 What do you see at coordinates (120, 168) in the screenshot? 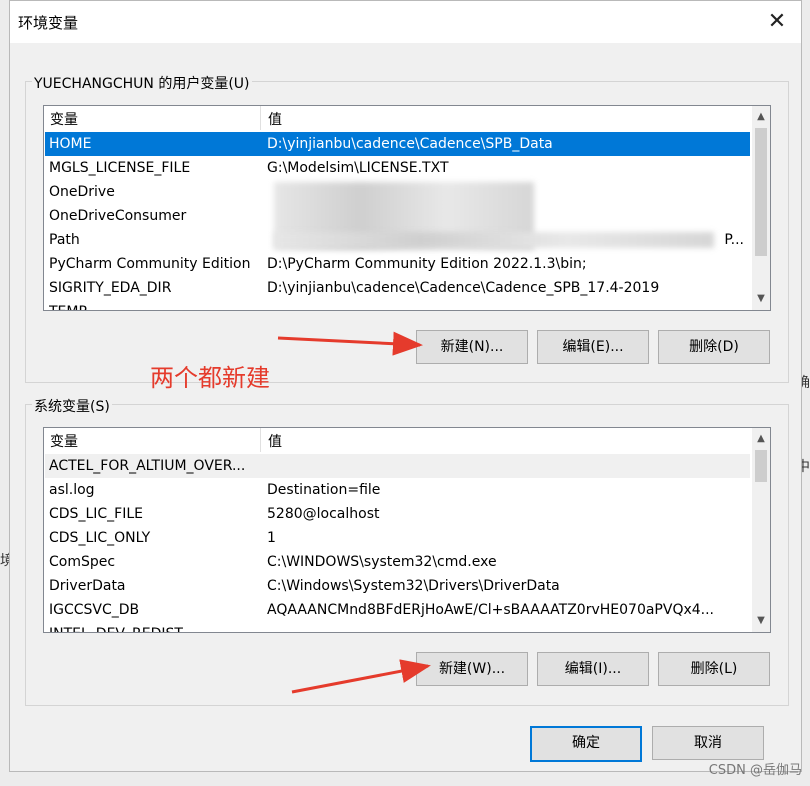
I see `variable-name: MGLS_LICENSE_FILE` at bounding box center [120, 168].